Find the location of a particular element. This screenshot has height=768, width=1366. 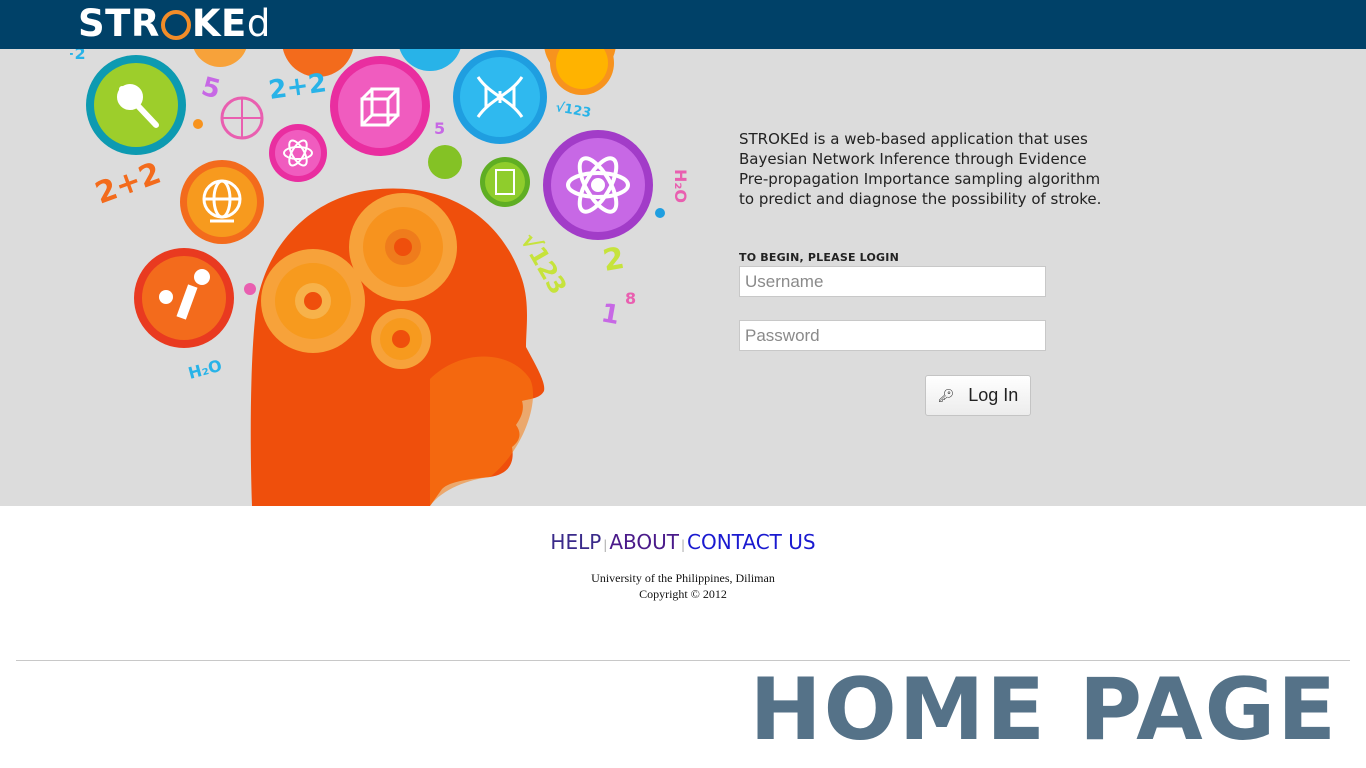

logo-text-start: STR is located at coordinates (119, 23).